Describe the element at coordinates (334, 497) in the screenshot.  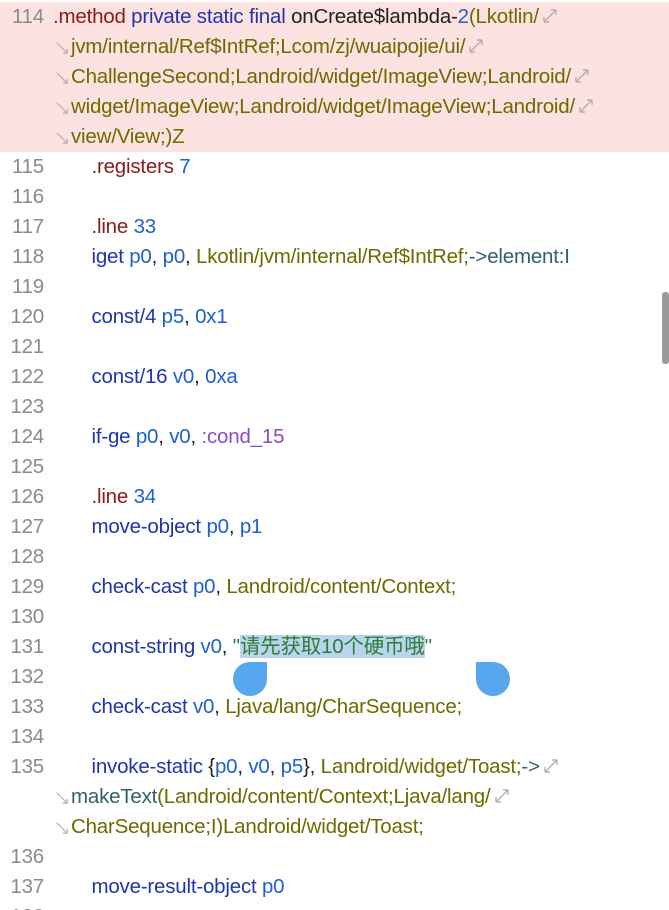
I see `code-line: 126 .line 34` at that location.